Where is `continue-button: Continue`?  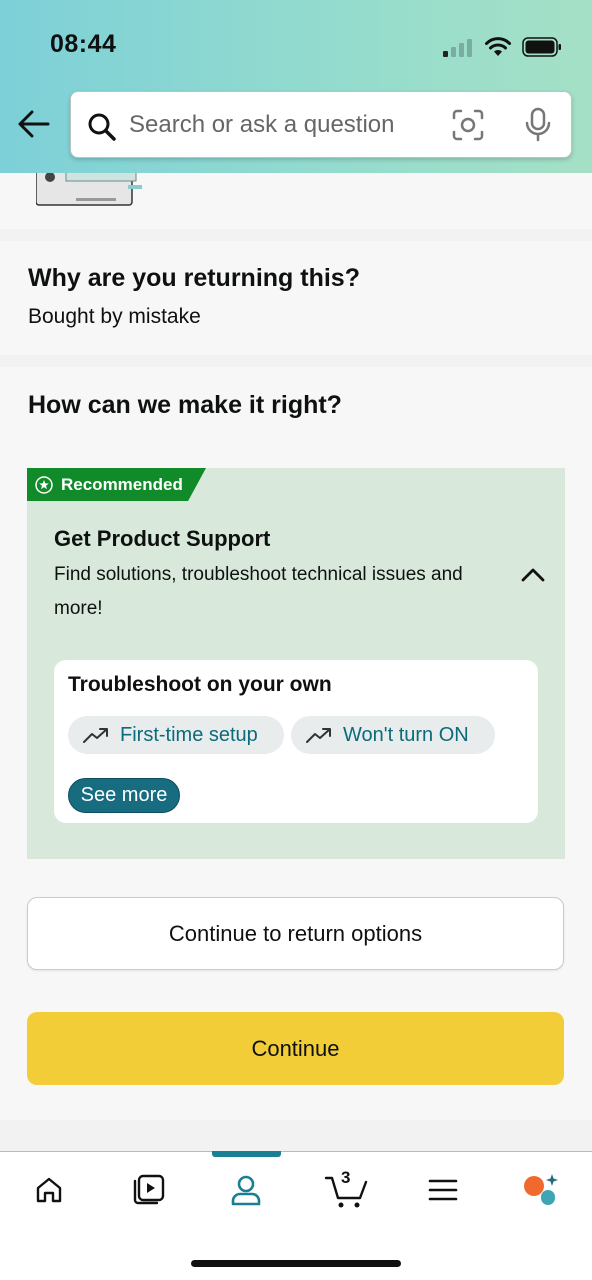
continue-button: Continue is located at coordinates (295, 1048).